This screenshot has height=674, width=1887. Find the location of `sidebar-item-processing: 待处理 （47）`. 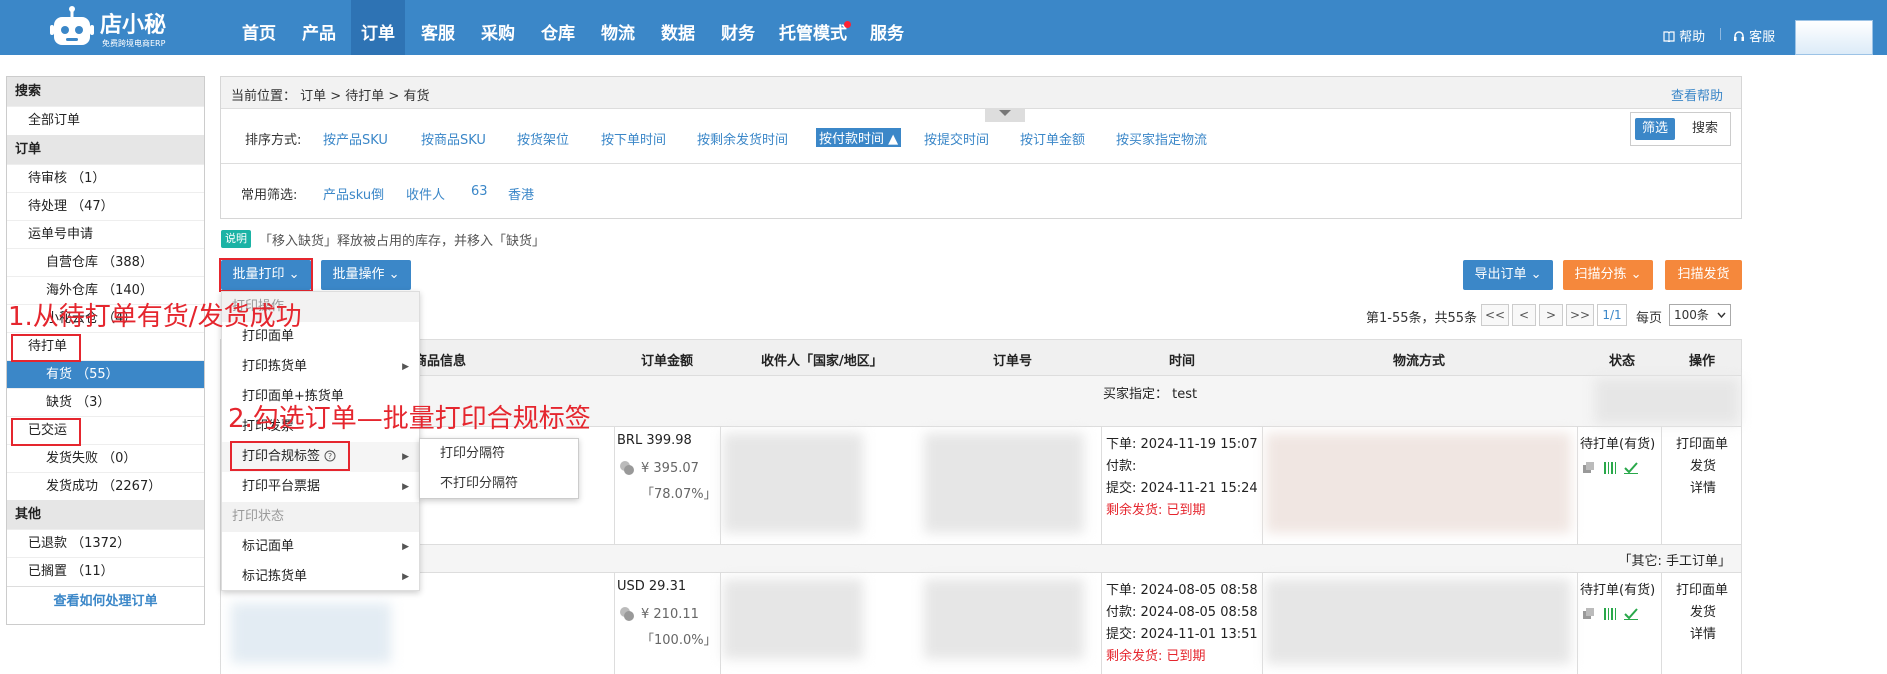

sidebar-item-processing: 待处理 （47） is located at coordinates (105, 206).